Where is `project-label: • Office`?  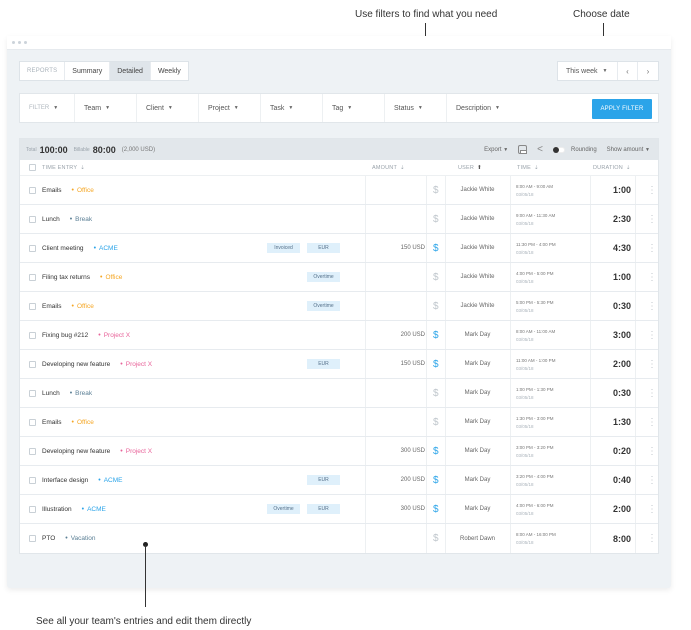
project-label: • Office is located at coordinates (111, 277).